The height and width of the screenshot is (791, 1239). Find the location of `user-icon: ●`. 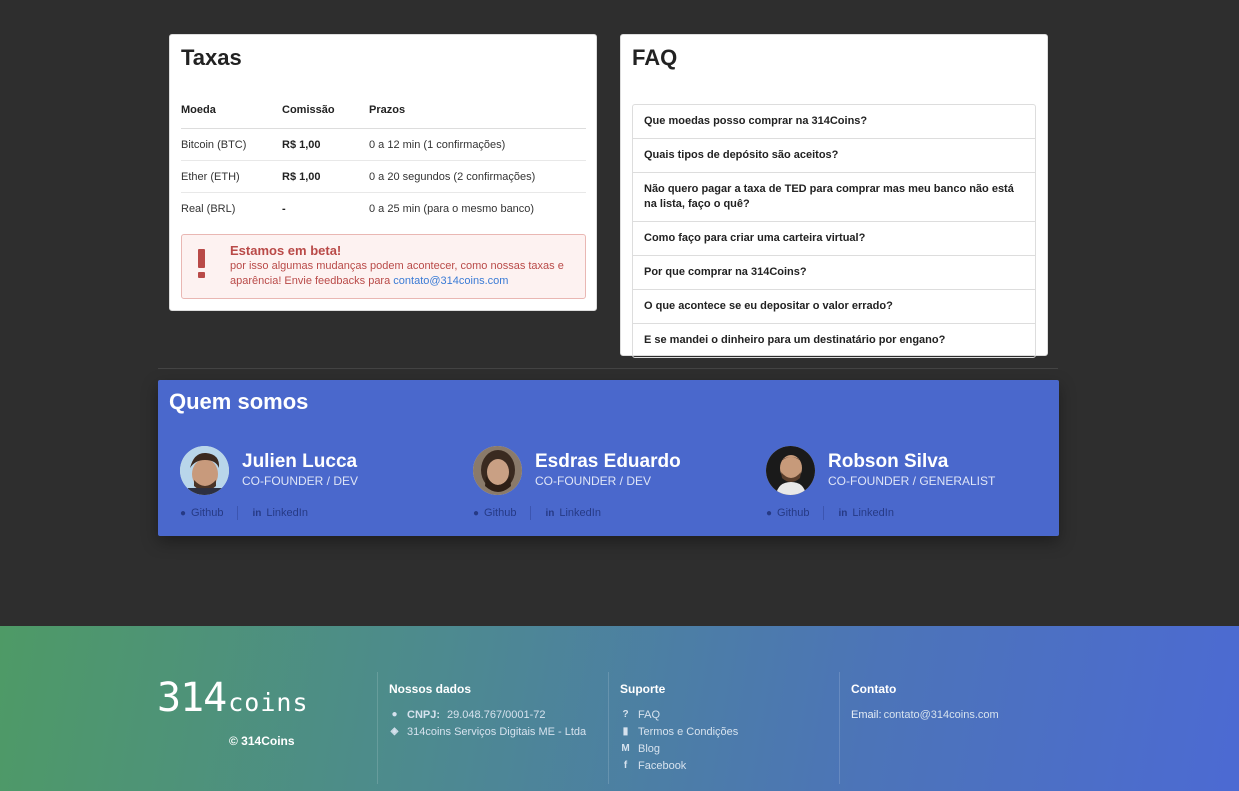

user-icon: ● is located at coordinates (394, 714).